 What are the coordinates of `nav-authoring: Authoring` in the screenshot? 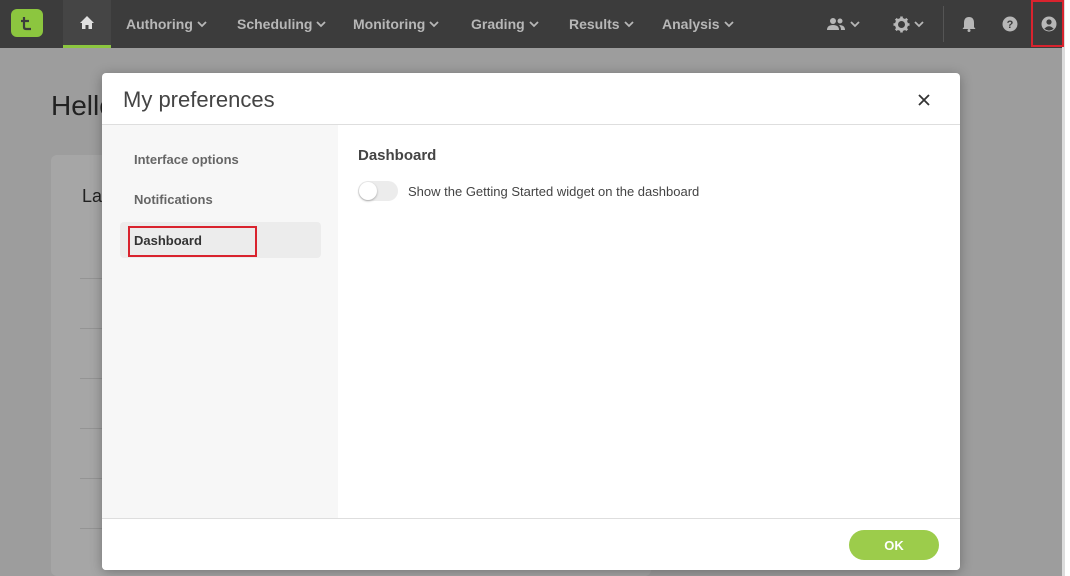 It's located at (166, 24).